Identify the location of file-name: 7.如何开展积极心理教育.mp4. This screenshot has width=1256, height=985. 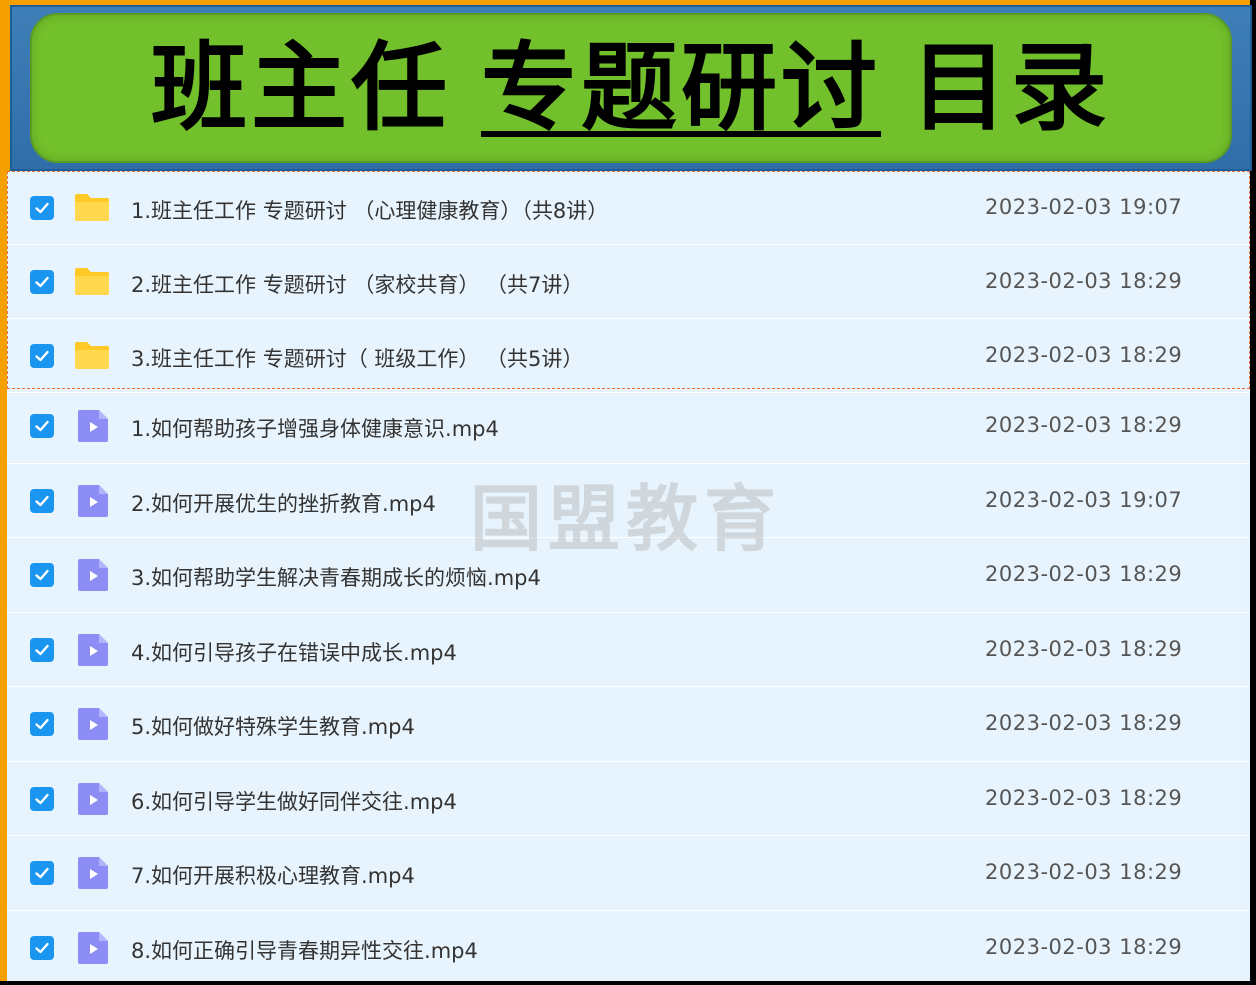
(273, 875).